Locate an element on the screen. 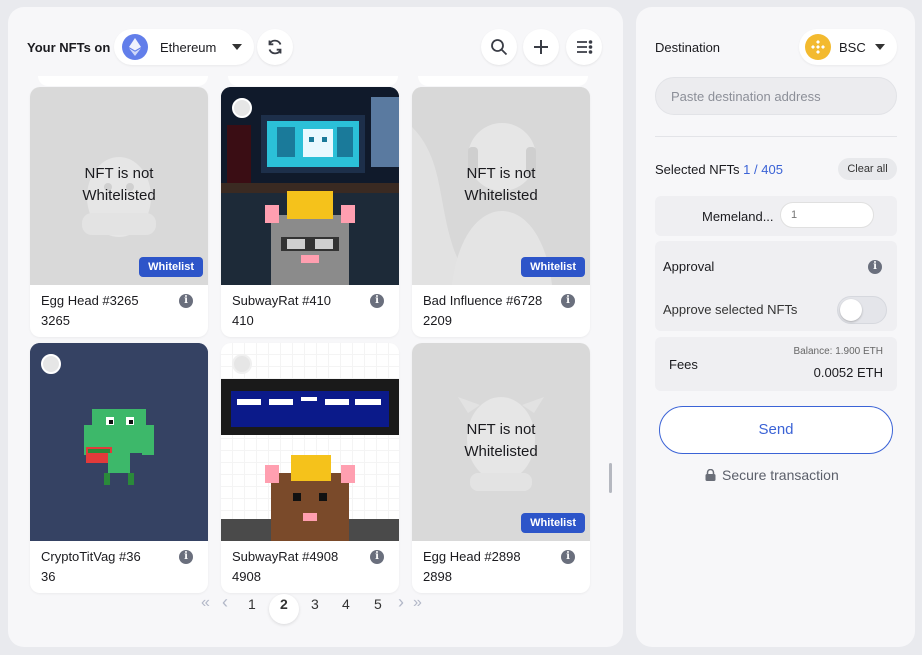 The image size is (922, 655). destination-label: Destination is located at coordinates (688, 47).